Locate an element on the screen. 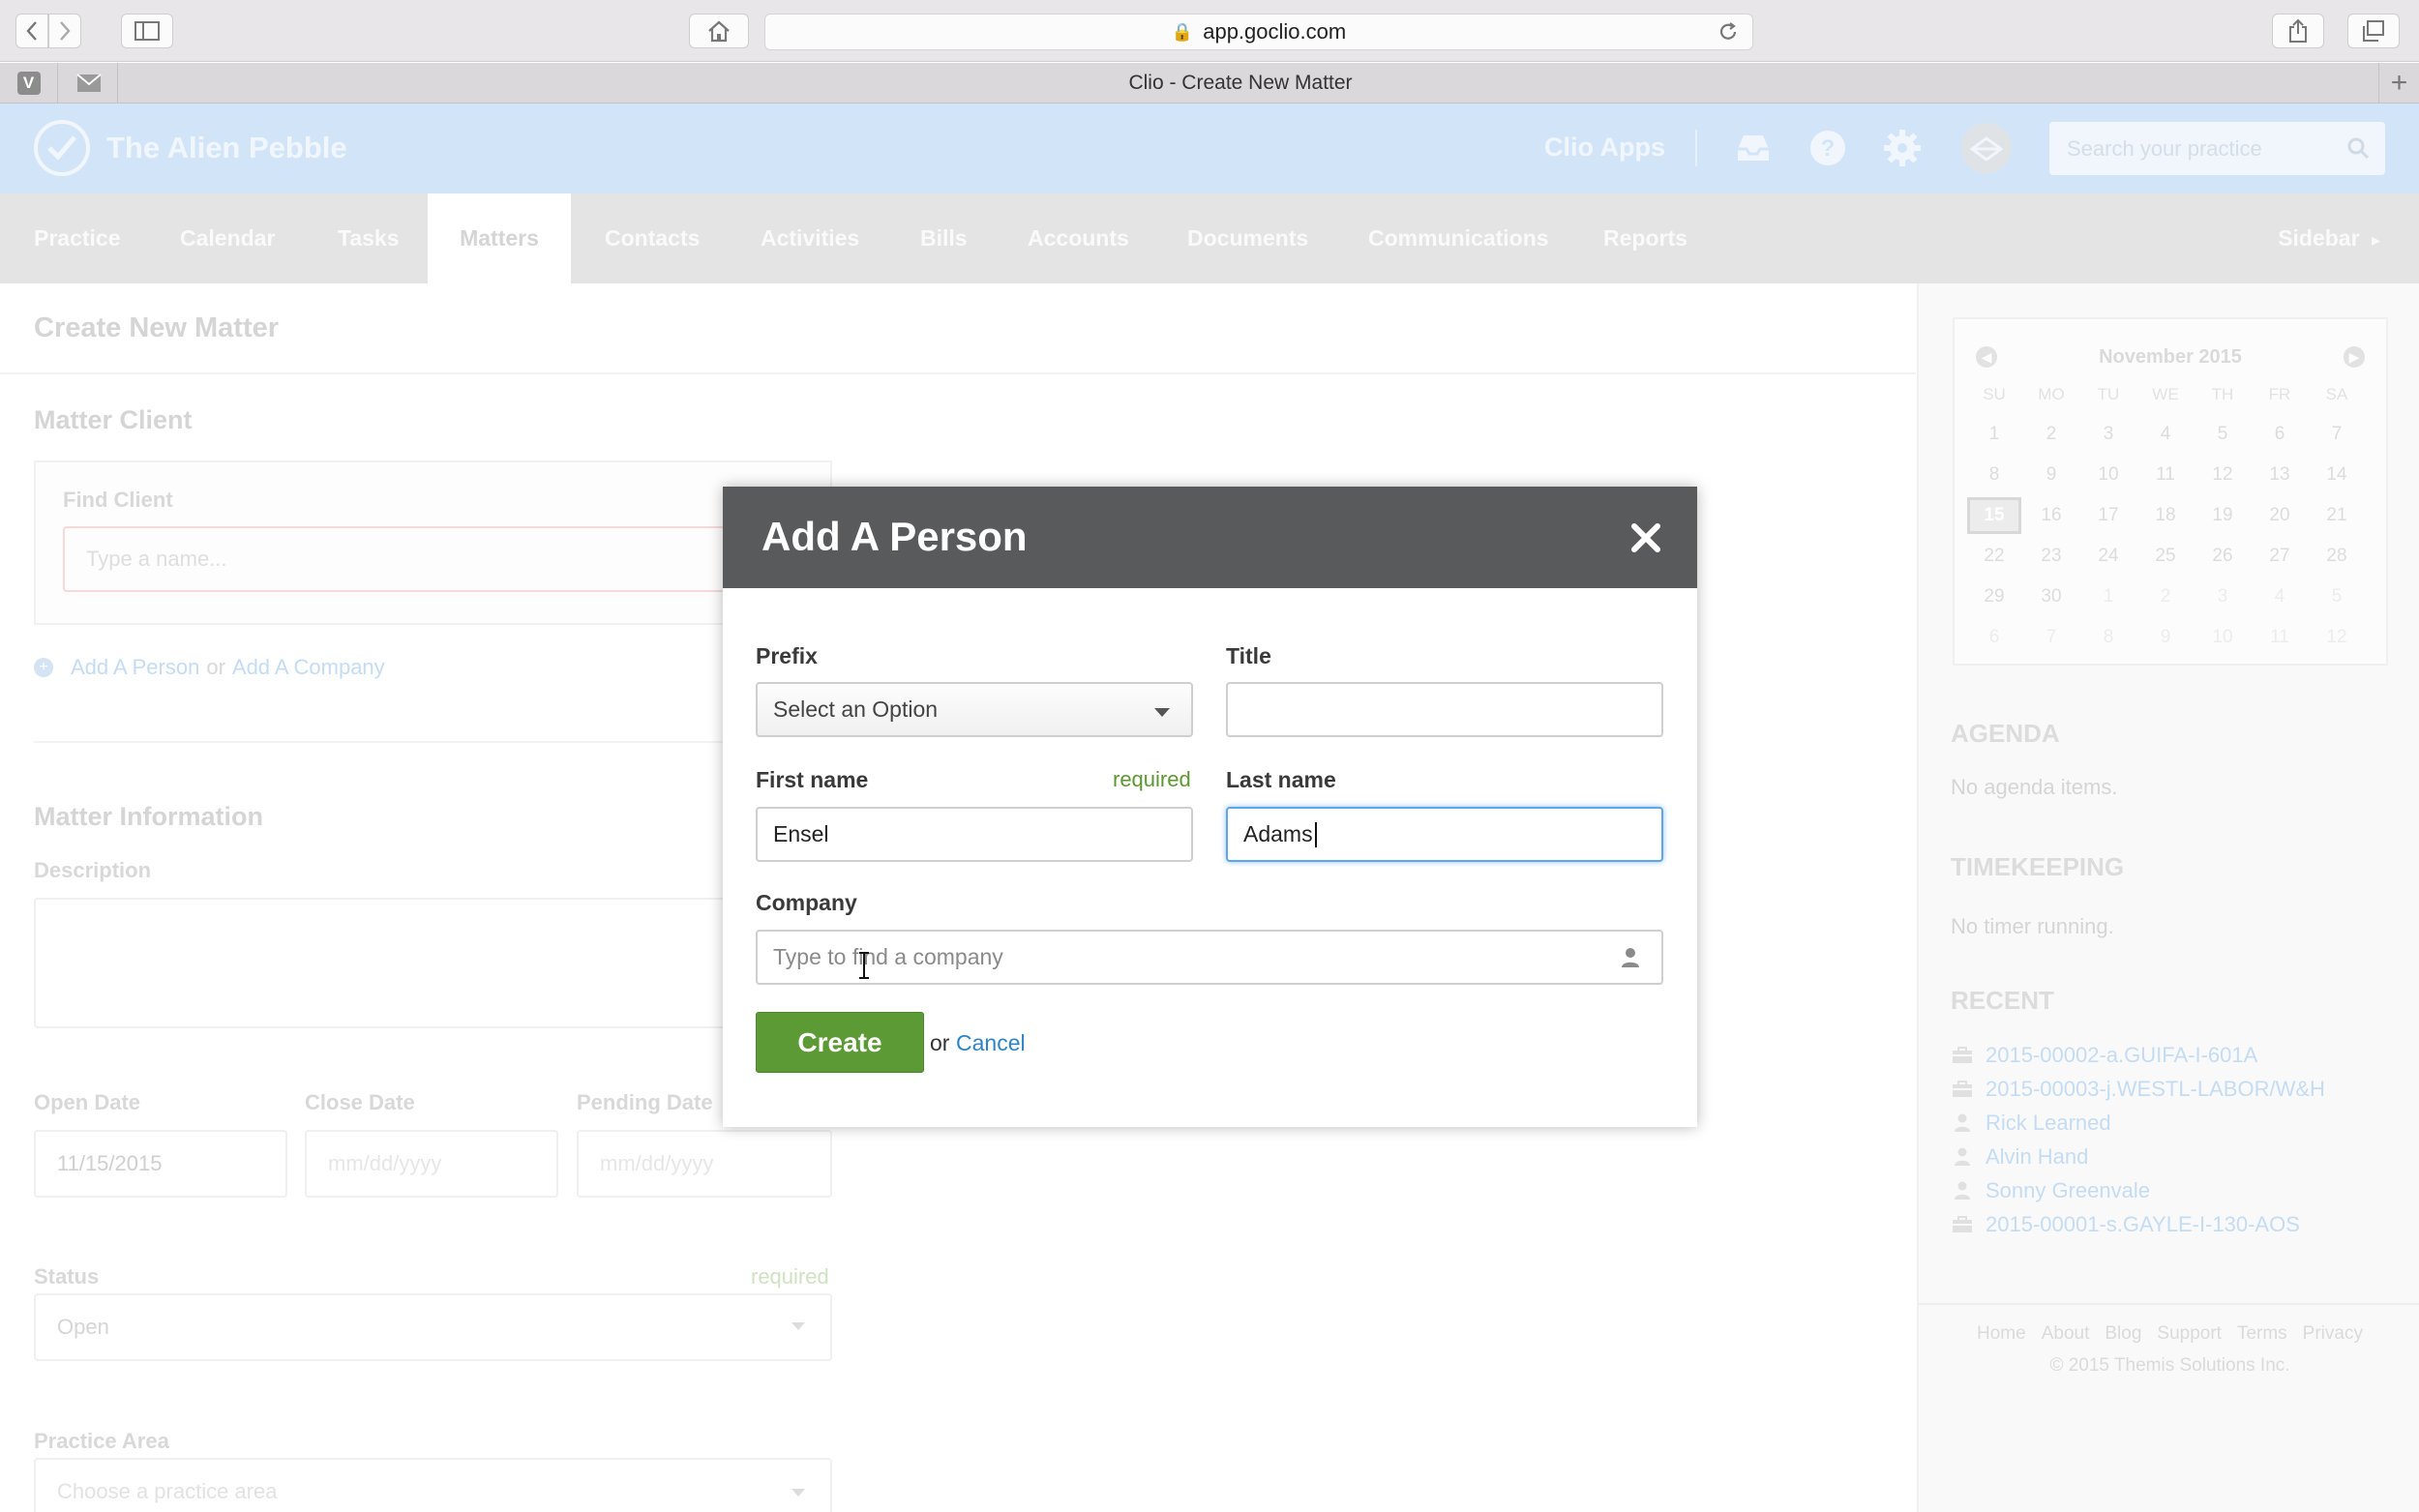 This screenshot has height=1512, width=2419. description-textarea is located at coordinates (433, 963).